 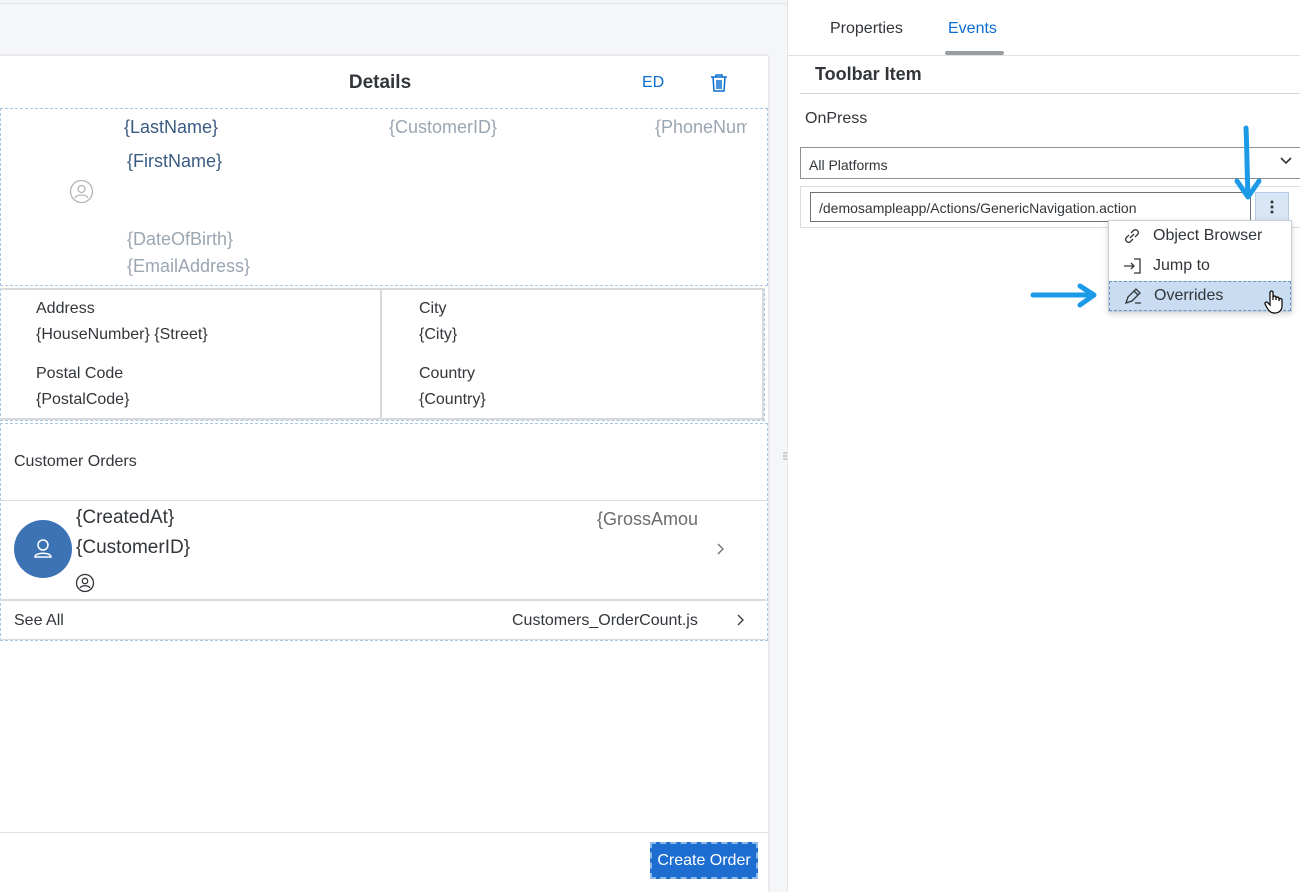 What do you see at coordinates (719, 83) in the screenshot?
I see `trash-icon` at bounding box center [719, 83].